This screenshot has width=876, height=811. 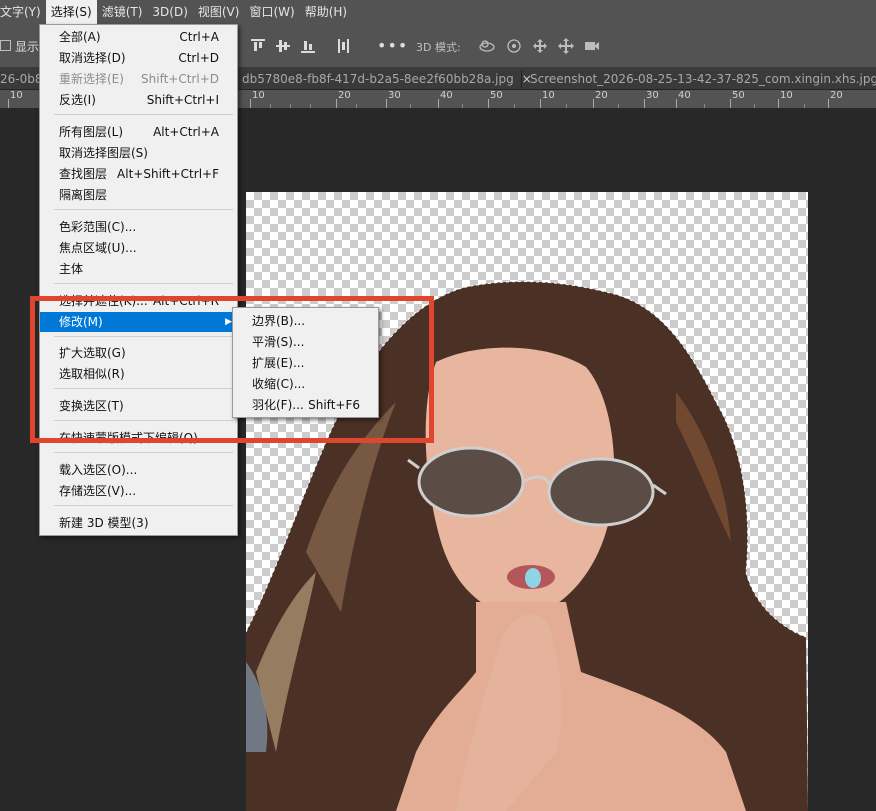 What do you see at coordinates (71, 12) in the screenshot?
I see `menu-select: 选择(S)` at bounding box center [71, 12].